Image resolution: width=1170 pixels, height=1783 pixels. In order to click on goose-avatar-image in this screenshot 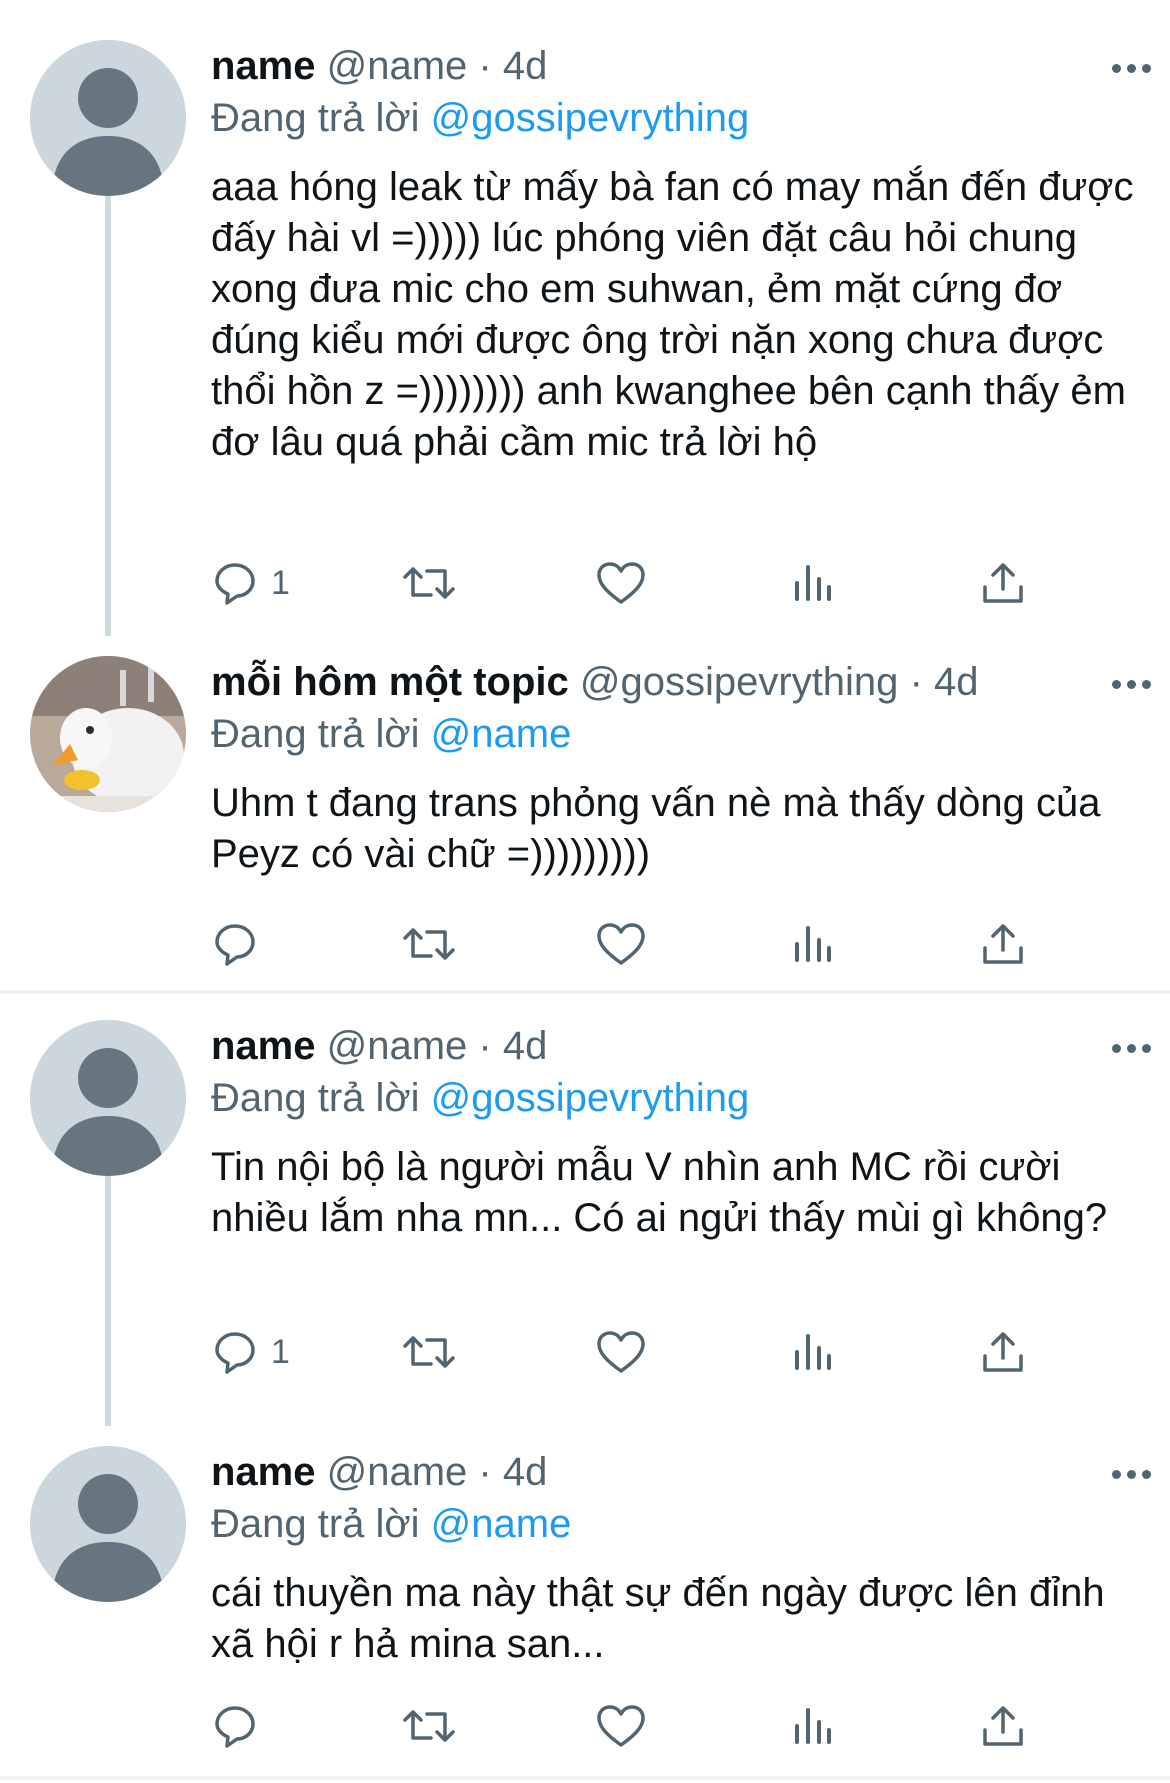, I will do `click(108, 734)`.